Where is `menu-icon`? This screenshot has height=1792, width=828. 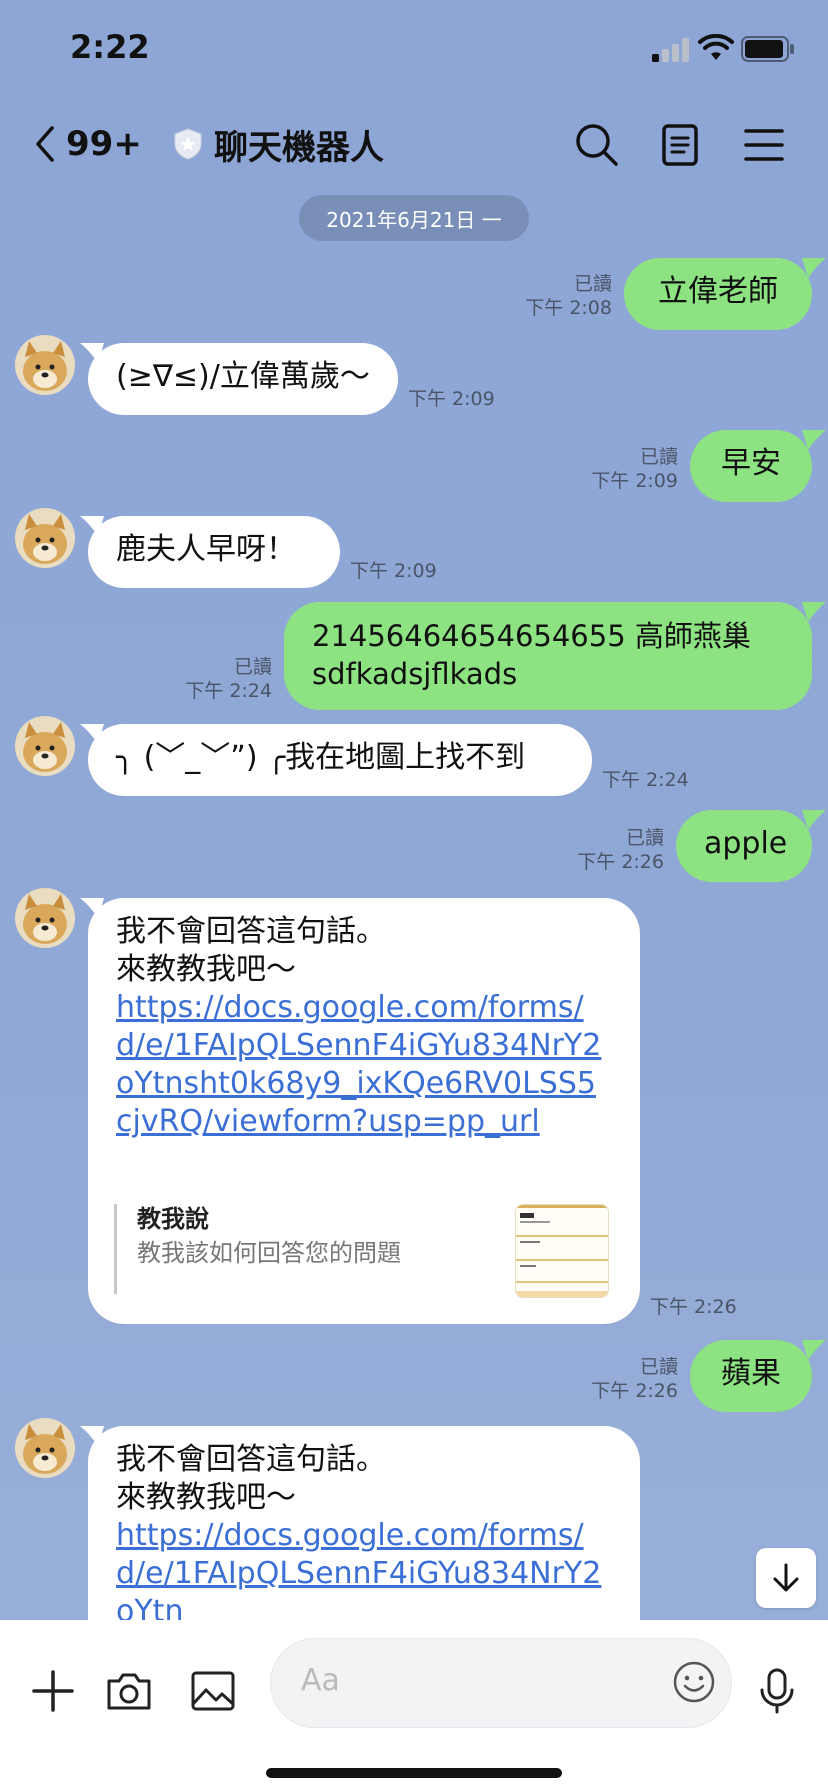
menu-icon is located at coordinates (764, 145).